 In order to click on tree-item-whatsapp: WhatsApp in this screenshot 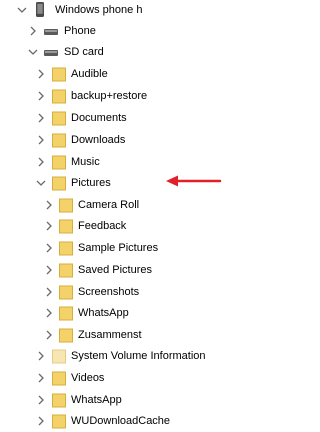, I will do `click(121, 400)`.